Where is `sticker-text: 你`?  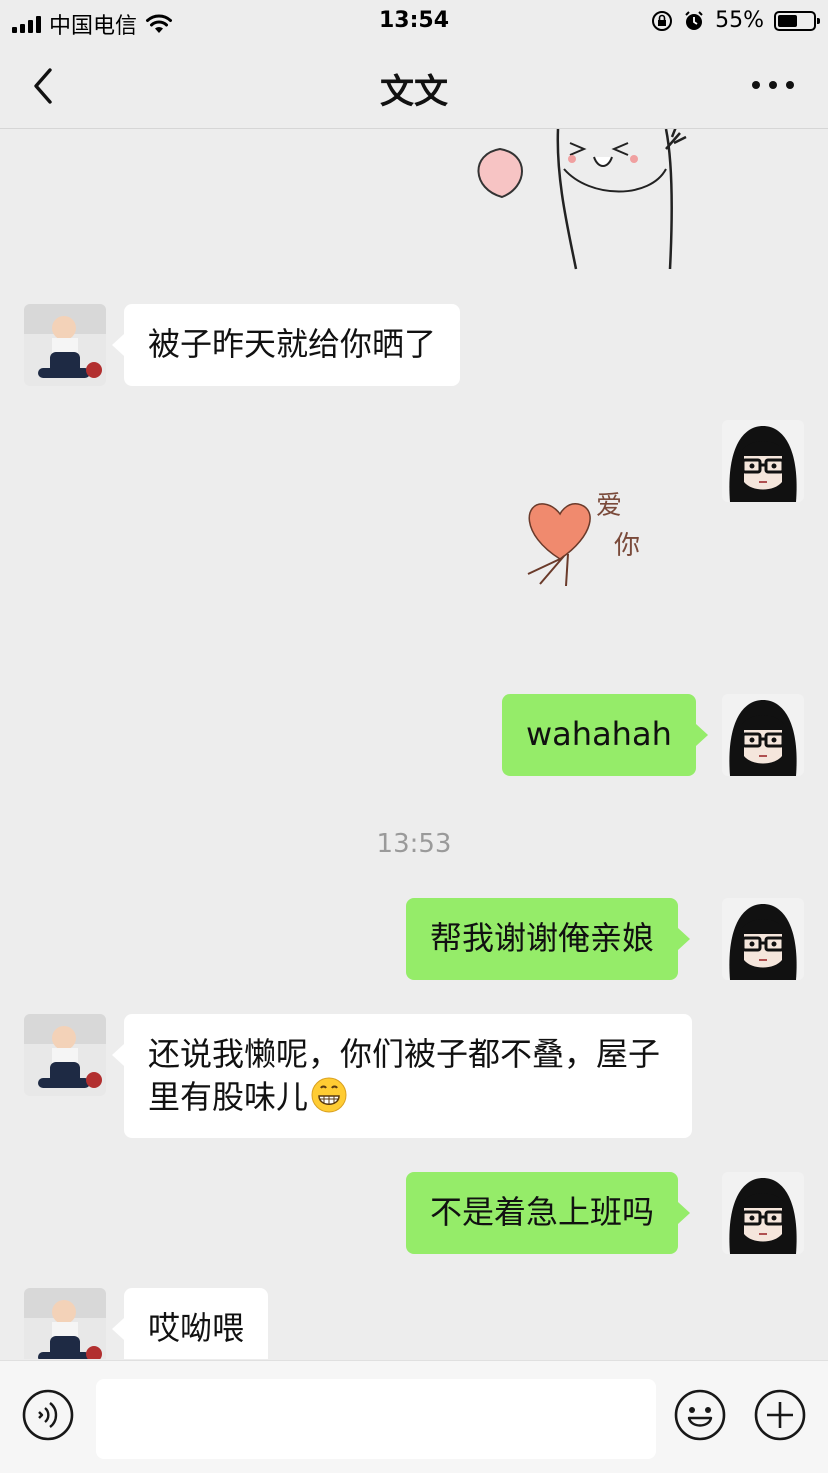
sticker-text: 你 is located at coordinates (627, 546).